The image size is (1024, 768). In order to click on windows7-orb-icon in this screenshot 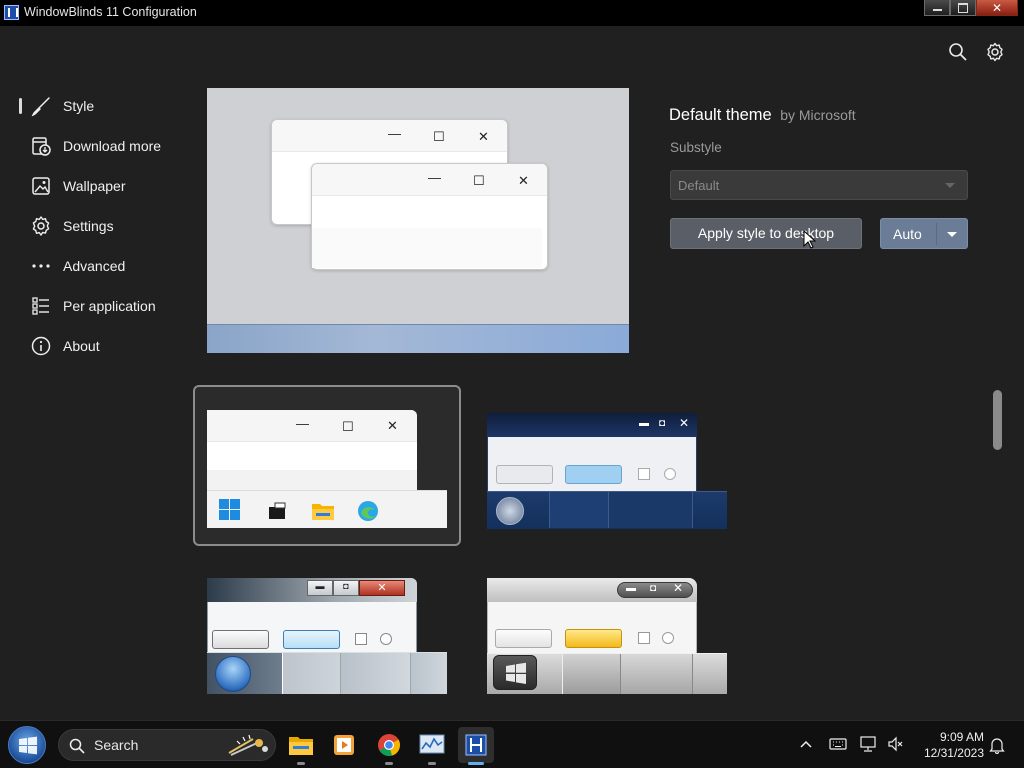, I will do `click(233, 674)`.